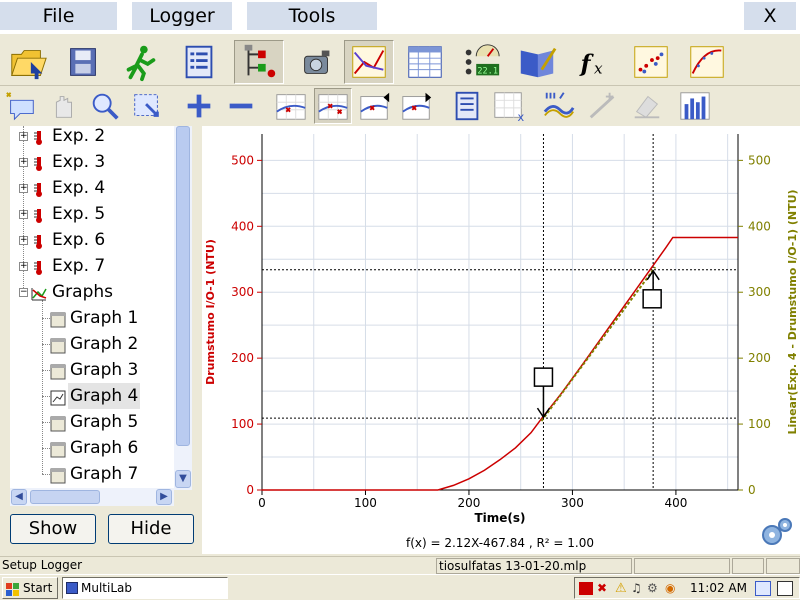 The image size is (800, 600). Describe the element at coordinates (586, 588) in the screenshot. I see `network-icon` at that location.